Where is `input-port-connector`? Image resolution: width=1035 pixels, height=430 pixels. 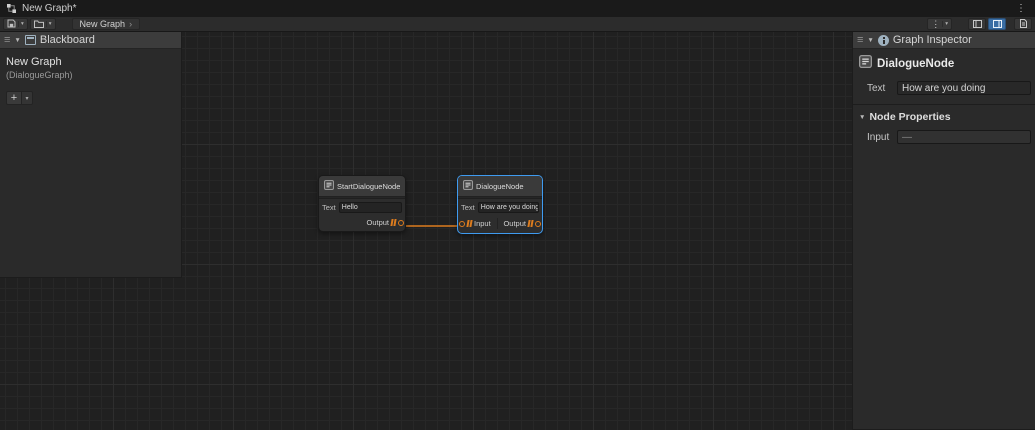 input-port-connector is located at coordinates (462, 223).